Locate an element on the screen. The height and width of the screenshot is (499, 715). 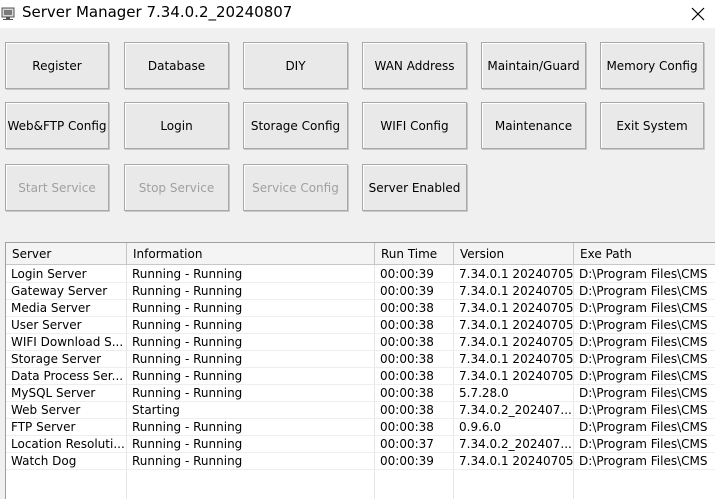
close-button is located at coordinates (697, 14).